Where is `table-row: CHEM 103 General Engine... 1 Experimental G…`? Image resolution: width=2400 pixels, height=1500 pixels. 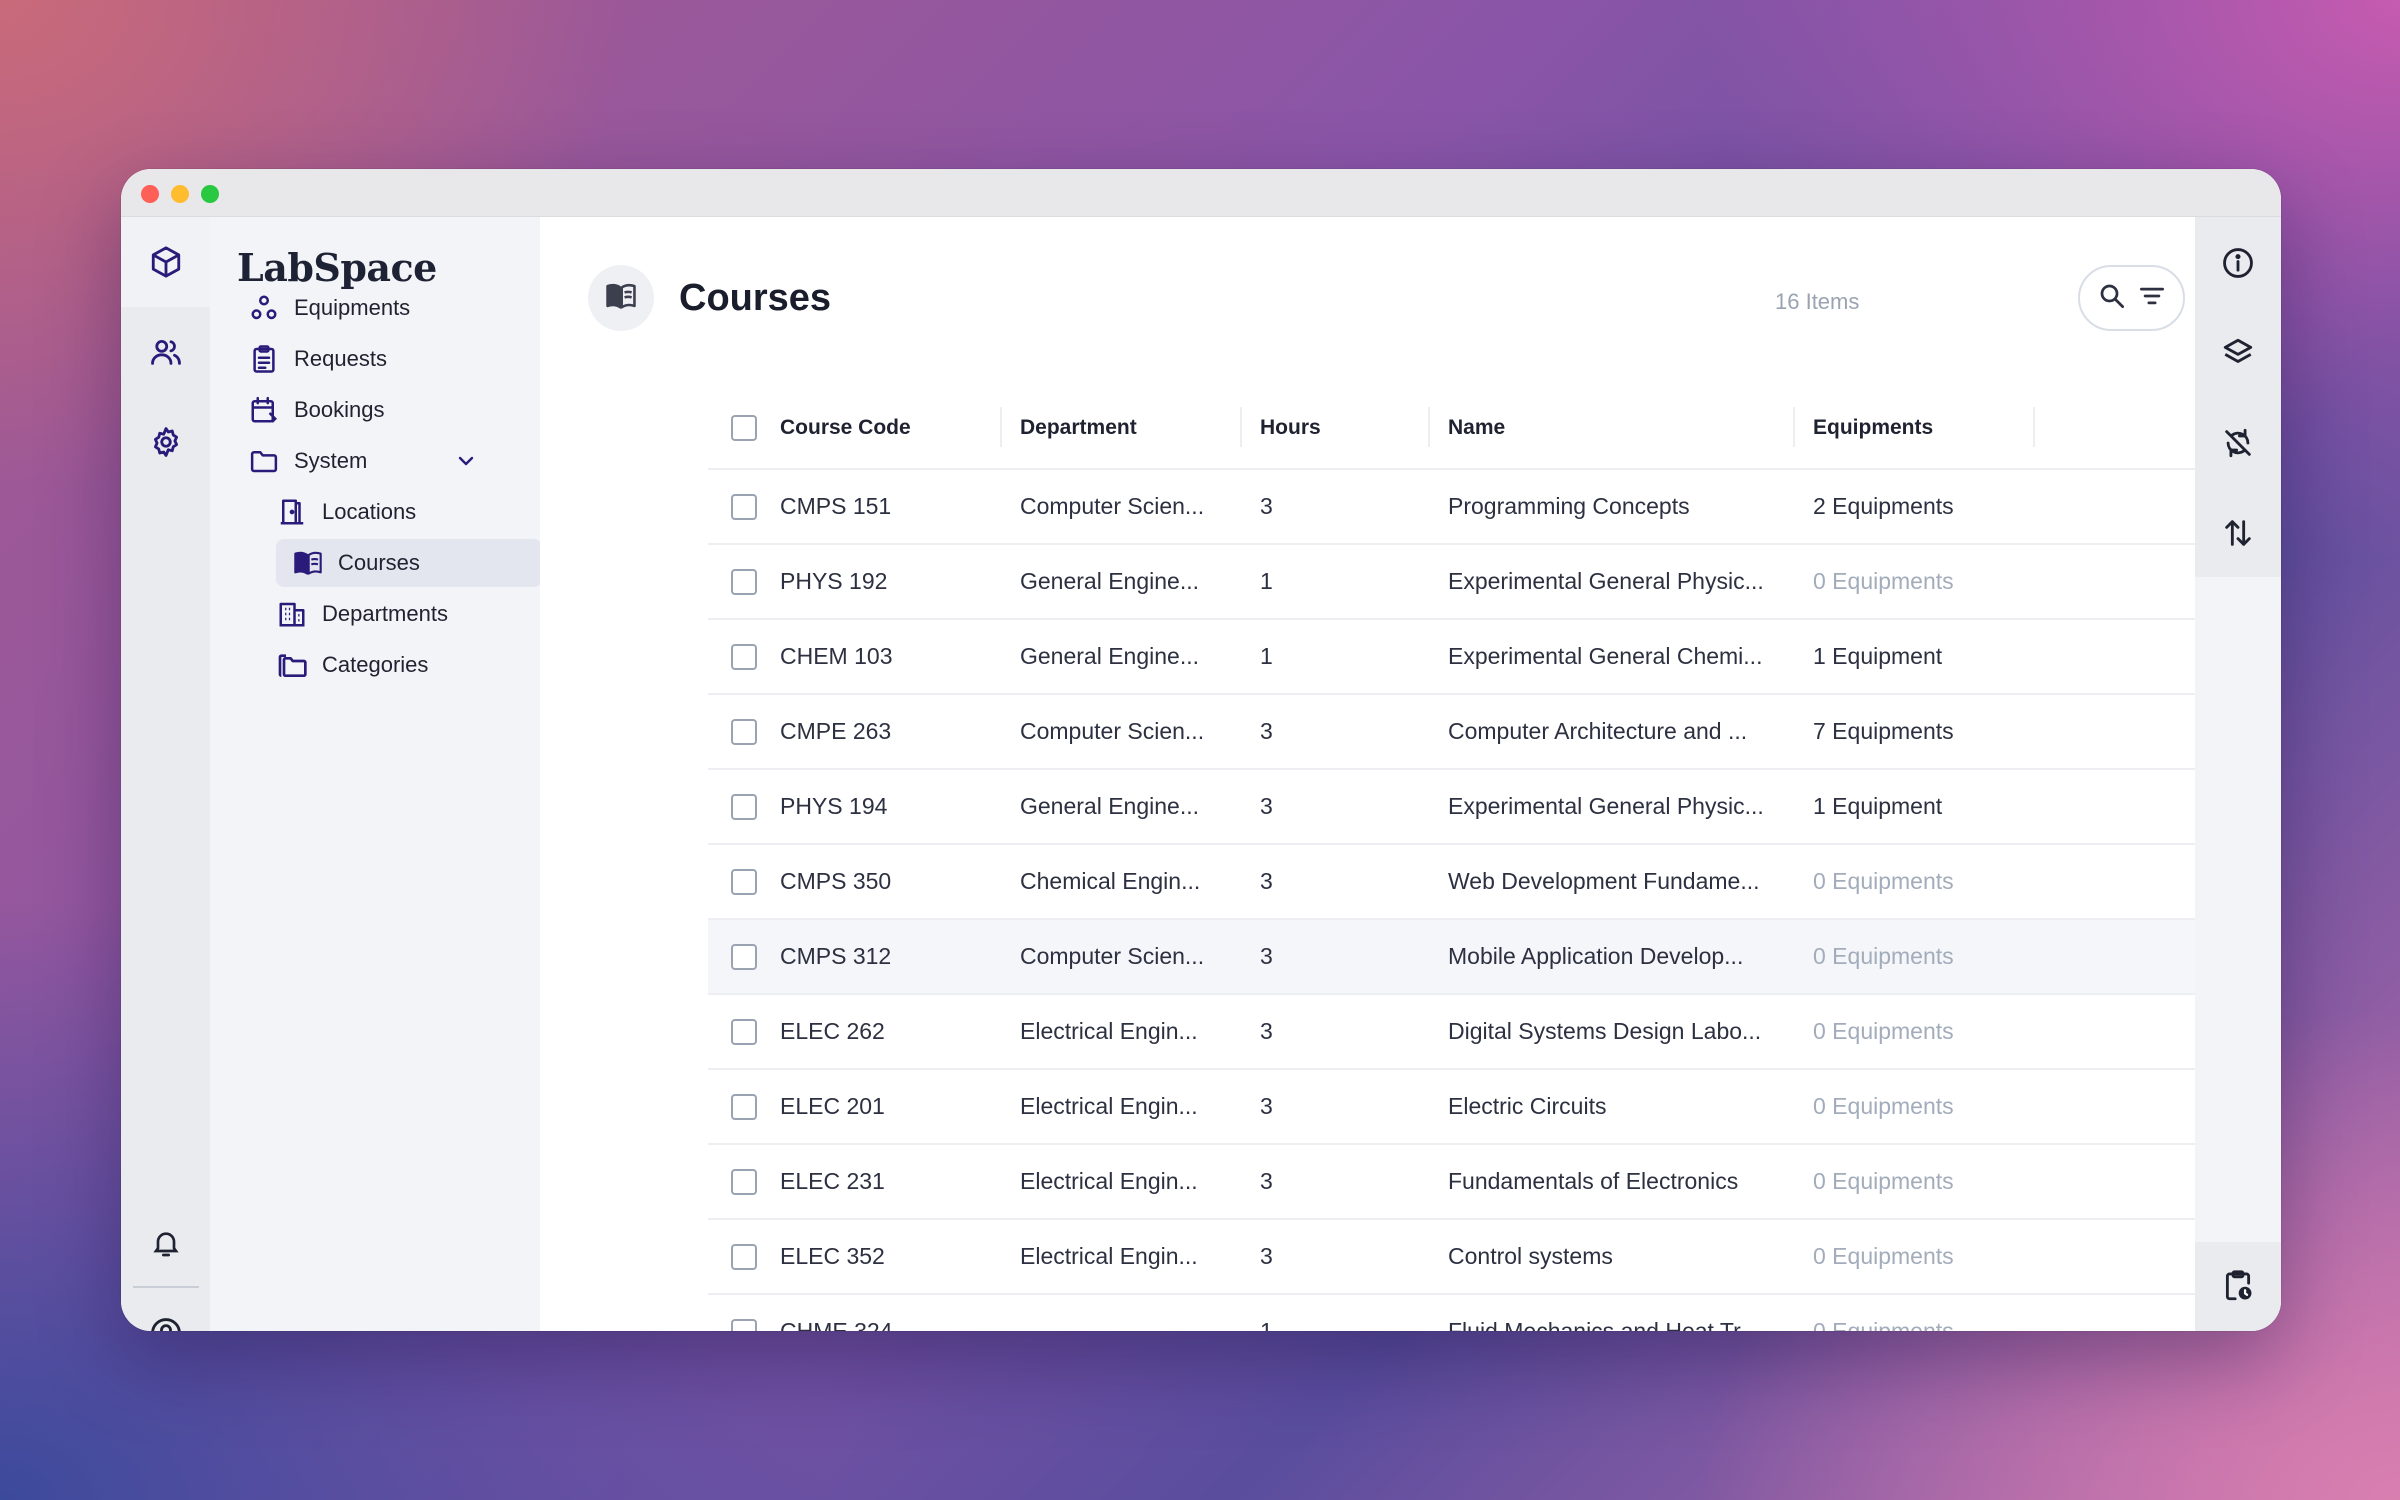
table-row: CHEM 103 General Engine... 1 Experimental G… is located at coordinates (1451, 657).